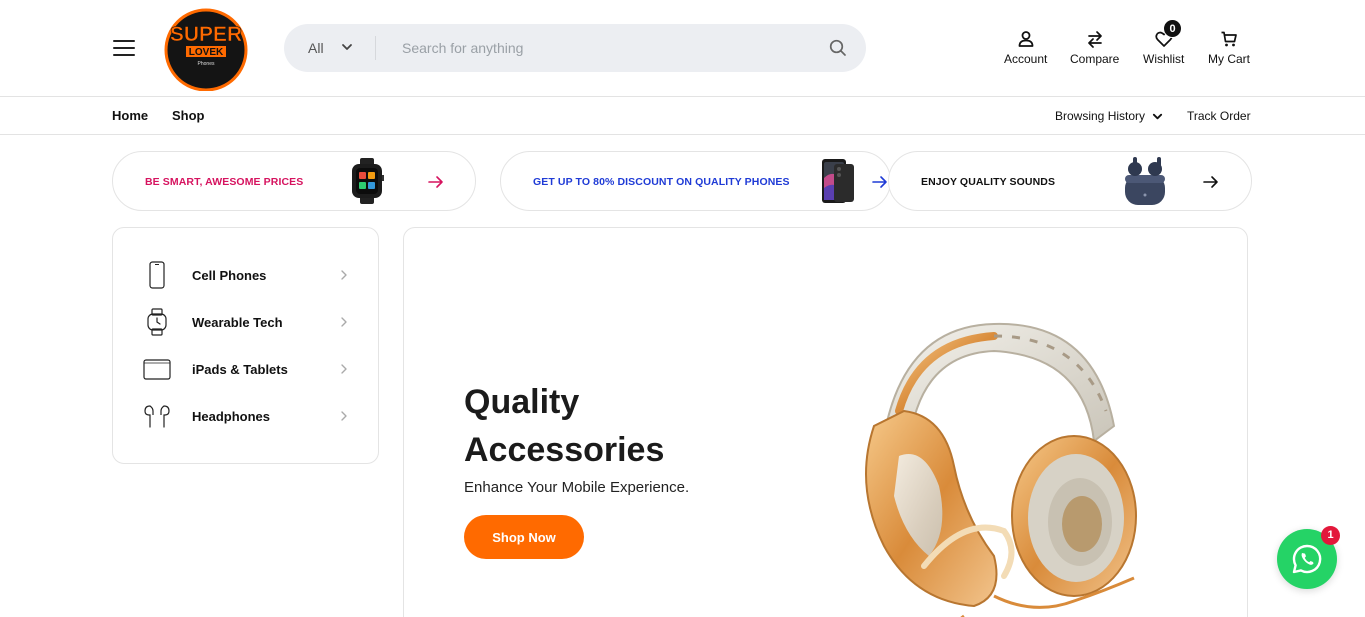 This screenshot has width=1365, height=617. Describe the element at coordinates (1164, 42) in the screenshot. I see `wishlist-button: Wishlist 0` at that location.